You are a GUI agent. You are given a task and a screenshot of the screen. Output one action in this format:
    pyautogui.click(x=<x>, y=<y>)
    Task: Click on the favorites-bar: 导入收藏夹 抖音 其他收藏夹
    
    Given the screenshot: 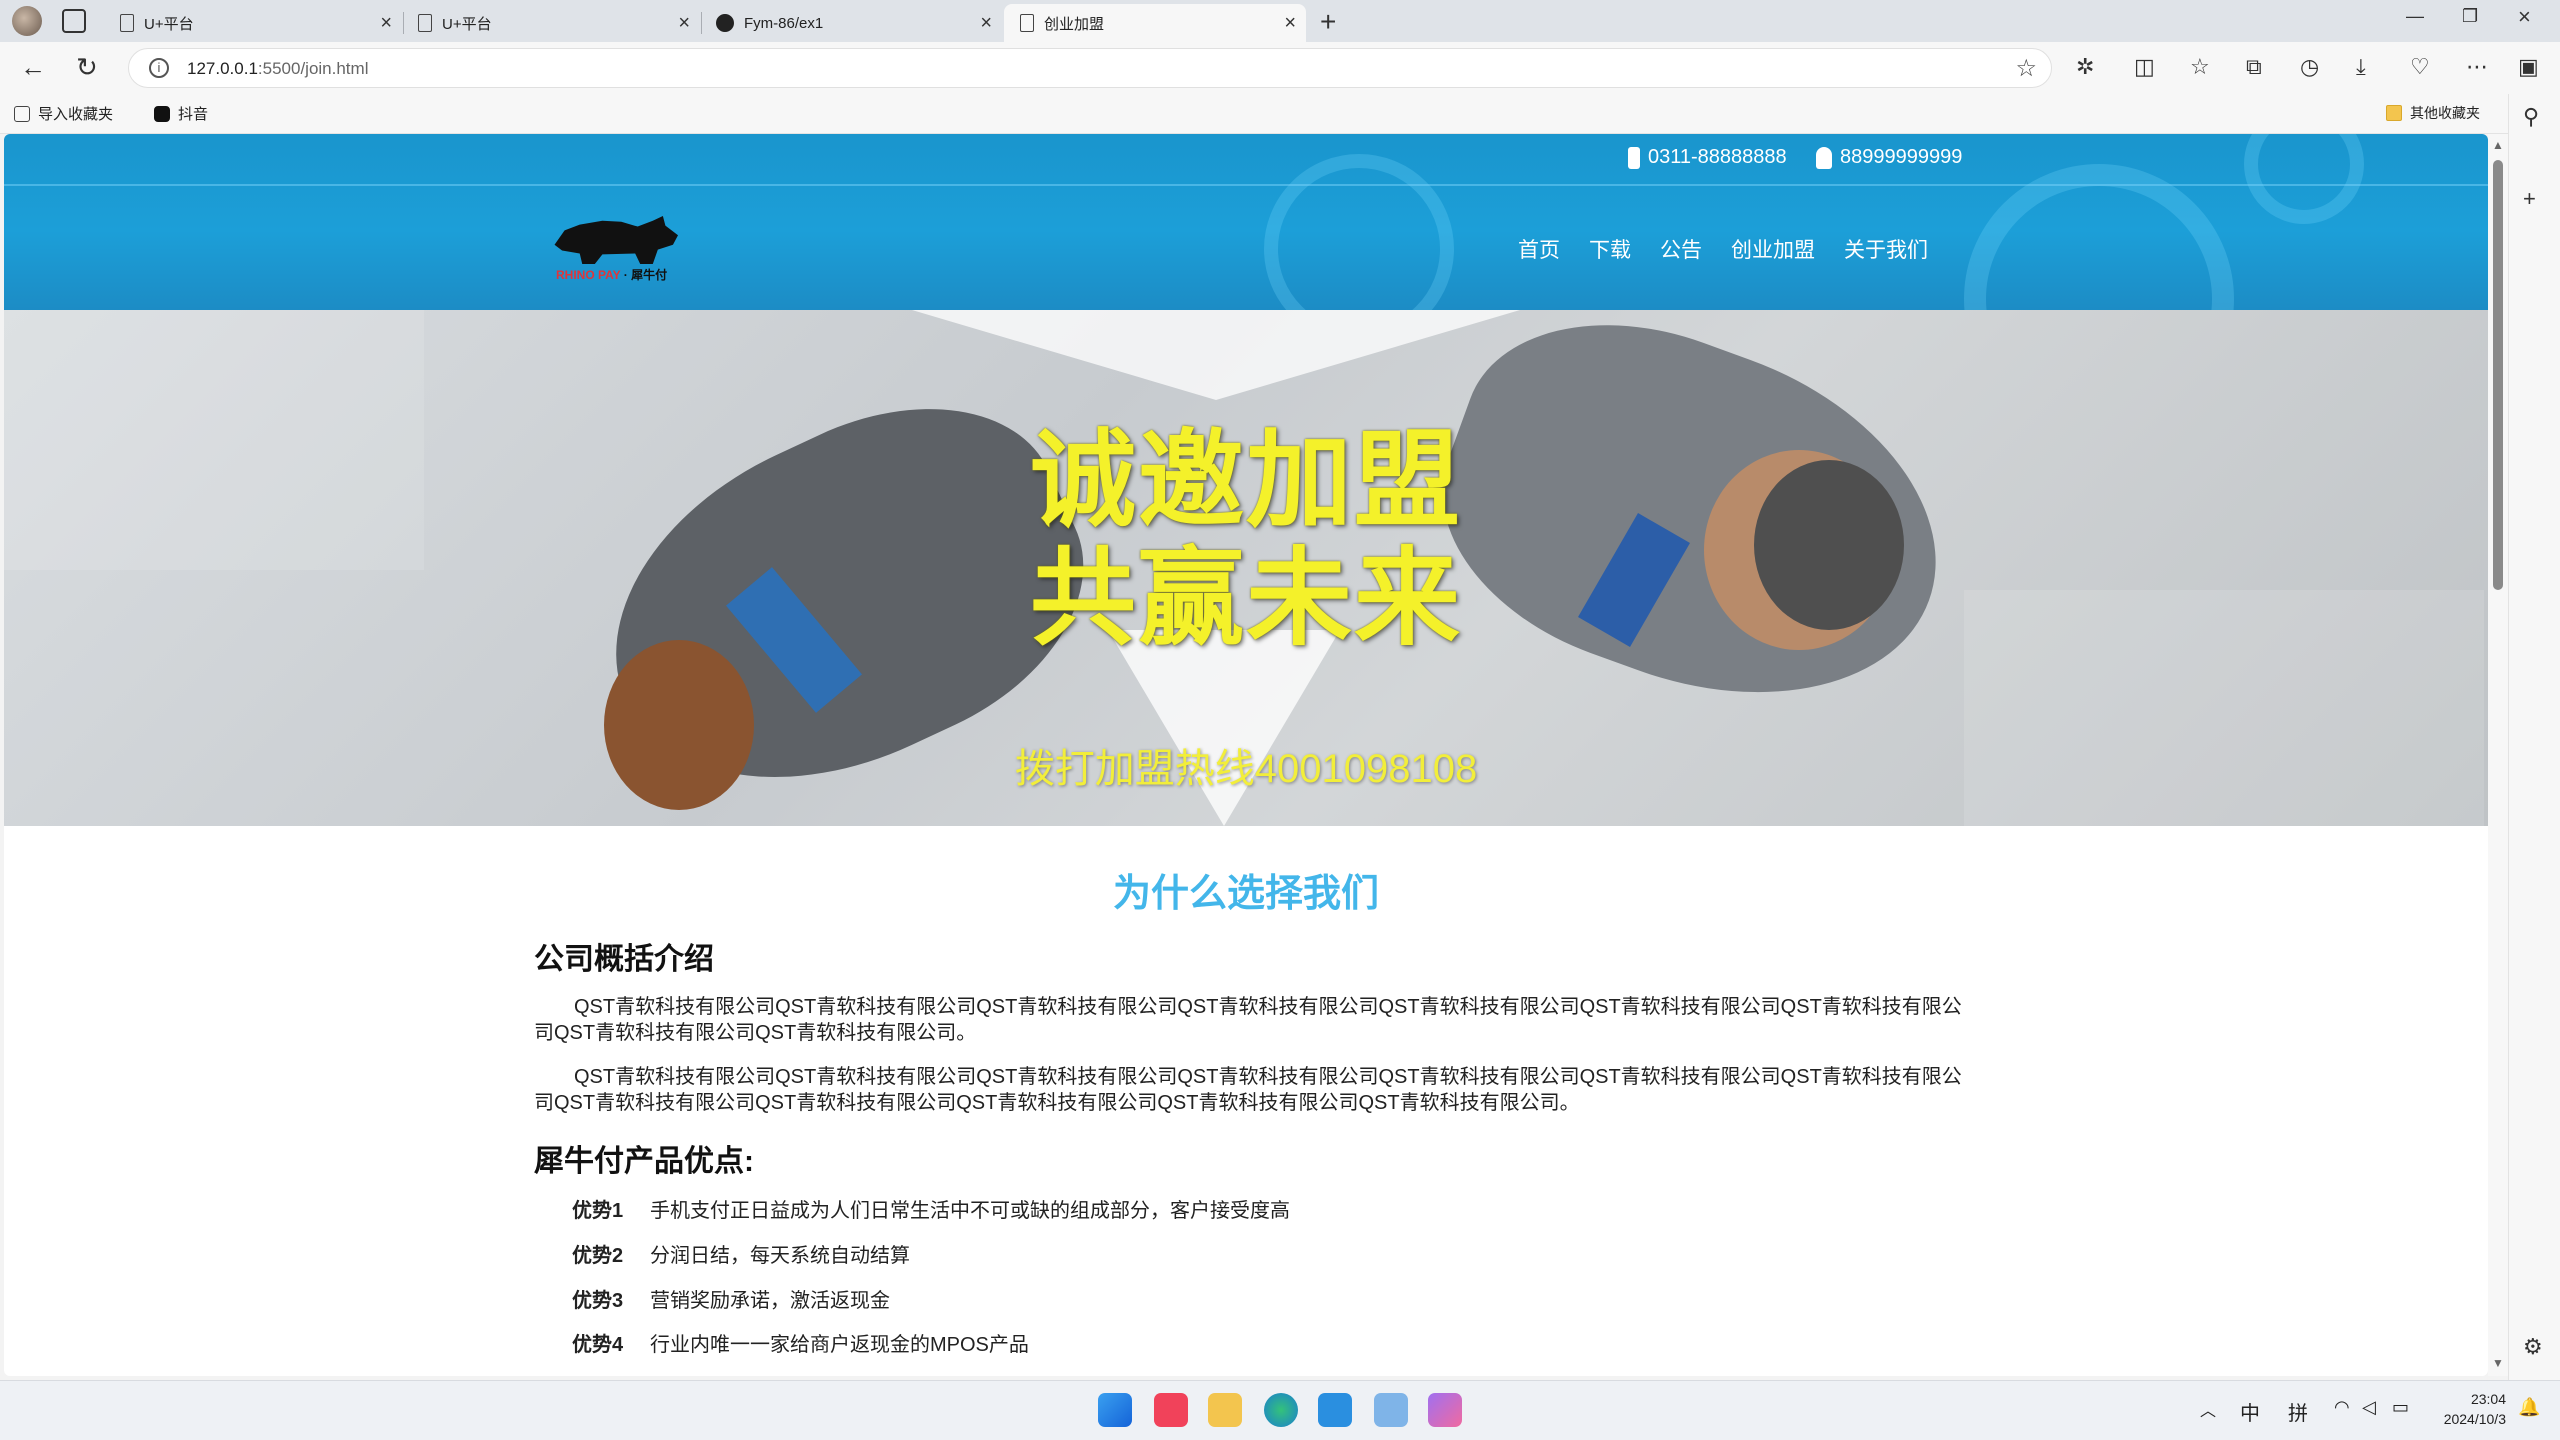 What is the action you would take?
    pyautogui.click(x=1280, y=114)
    